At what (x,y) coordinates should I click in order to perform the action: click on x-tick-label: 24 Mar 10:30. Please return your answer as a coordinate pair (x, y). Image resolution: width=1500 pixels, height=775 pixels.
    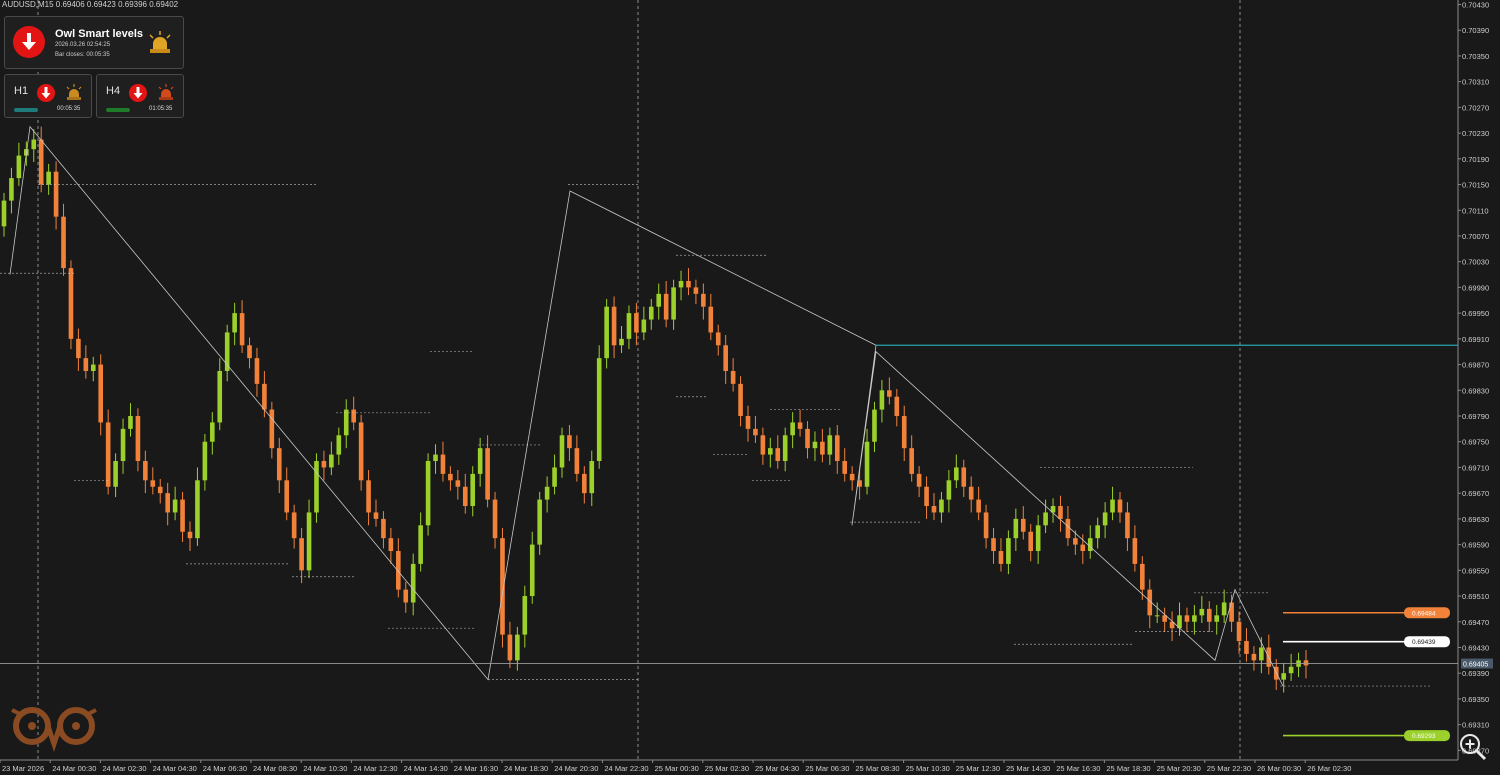
    Looking at the image, I should click on (325, 768).